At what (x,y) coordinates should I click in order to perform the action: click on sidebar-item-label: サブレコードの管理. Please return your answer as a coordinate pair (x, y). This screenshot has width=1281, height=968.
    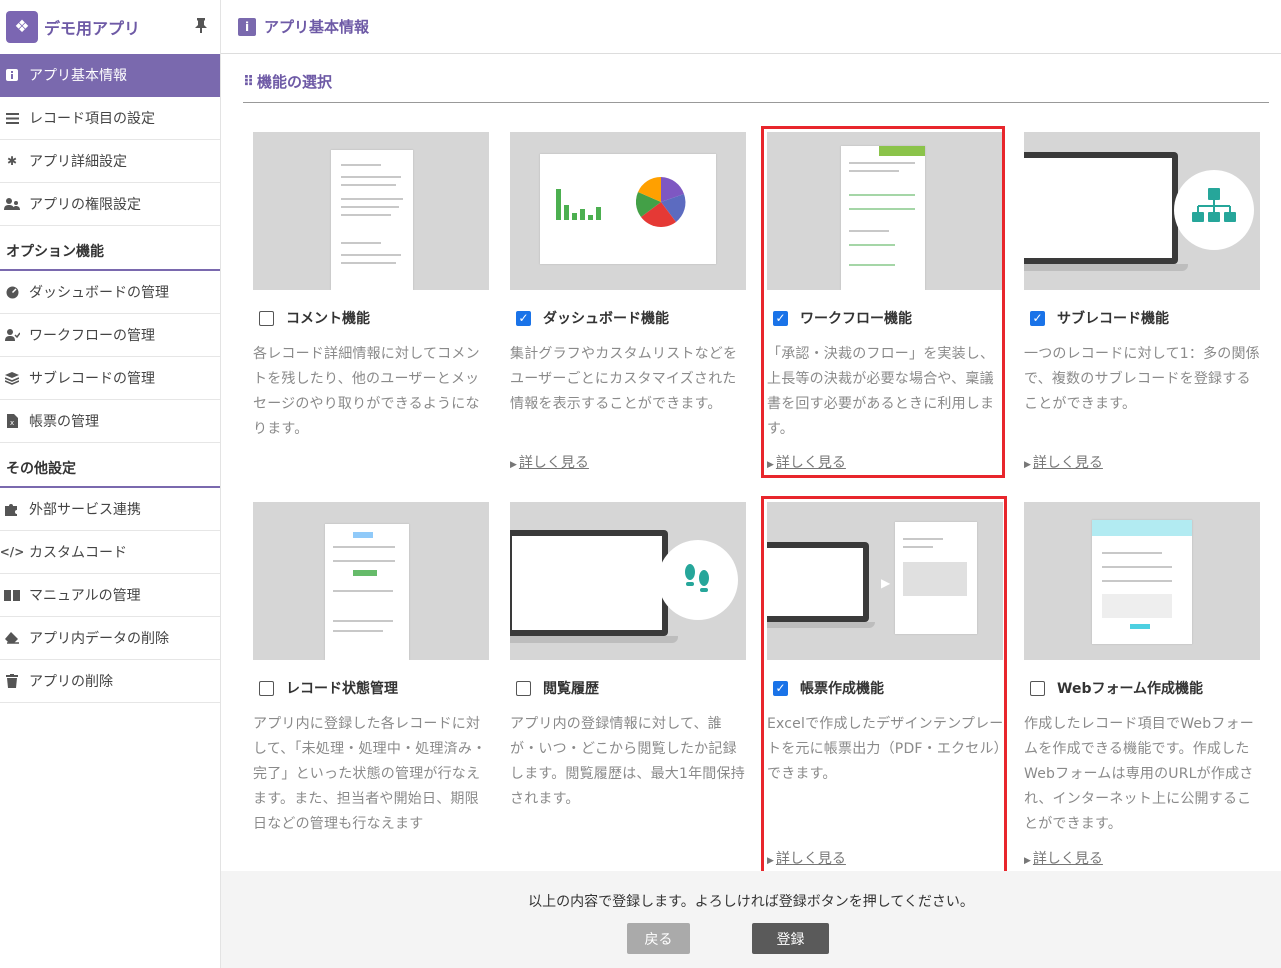
    Looking at the image, I should click on (92, 379).